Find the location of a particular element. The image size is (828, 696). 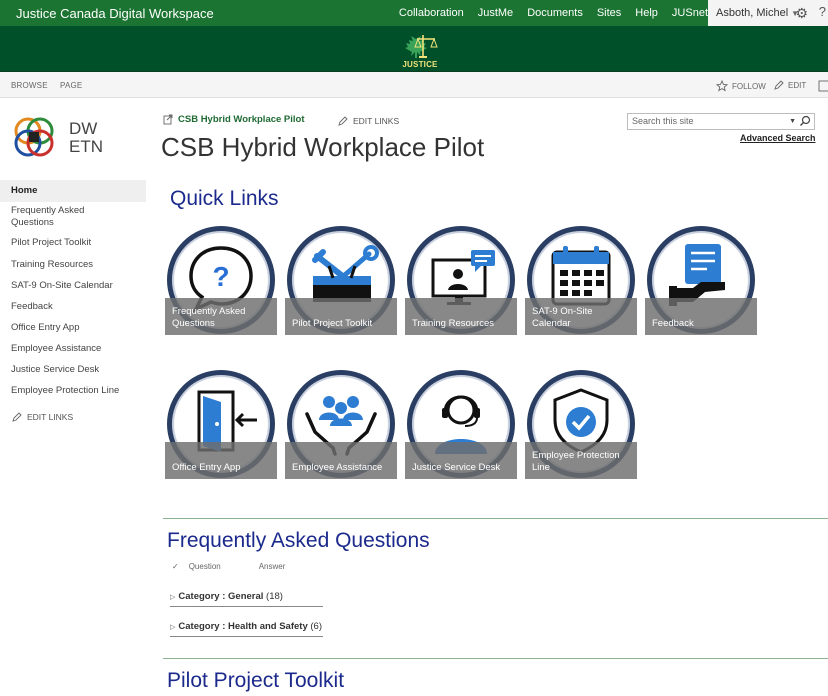

tile-label-bg: Employee Assistance is located at coordinates (341, 460).